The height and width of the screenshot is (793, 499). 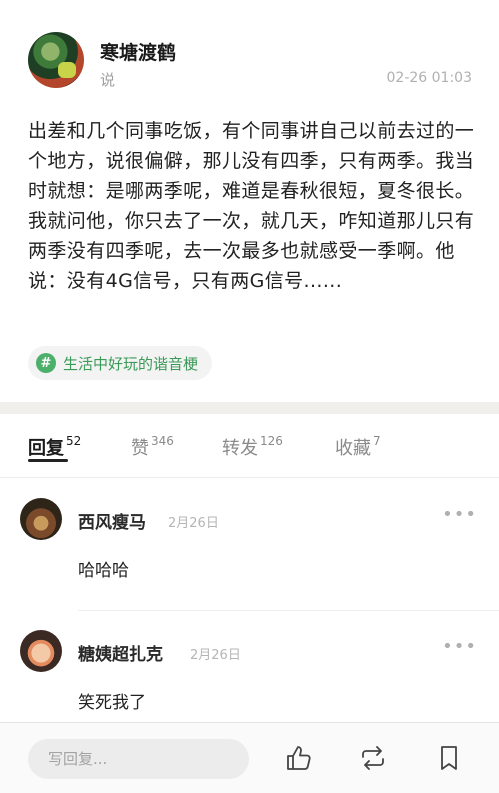 What do you see at coordinates (429, 78) in the screenshot?
I see `post-timestamp: 02-26 01:03` at bounding box center [429, 78].